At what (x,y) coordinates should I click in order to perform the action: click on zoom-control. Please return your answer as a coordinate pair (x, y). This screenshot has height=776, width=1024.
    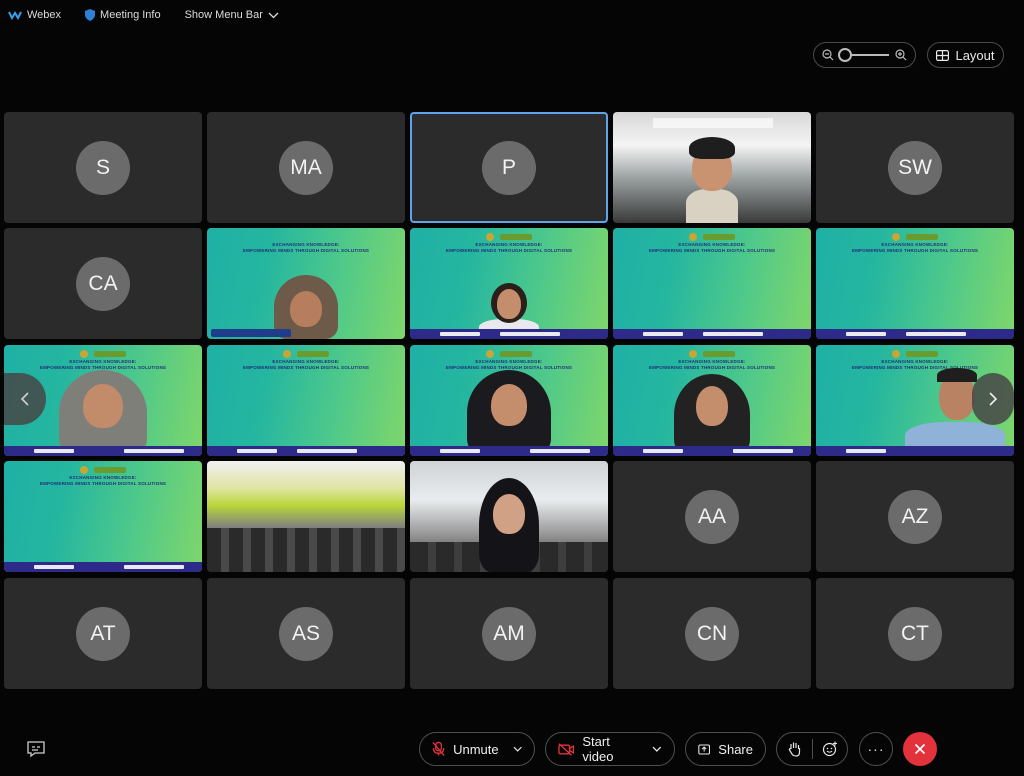
    Looking at the image, I should click on (864, 55).